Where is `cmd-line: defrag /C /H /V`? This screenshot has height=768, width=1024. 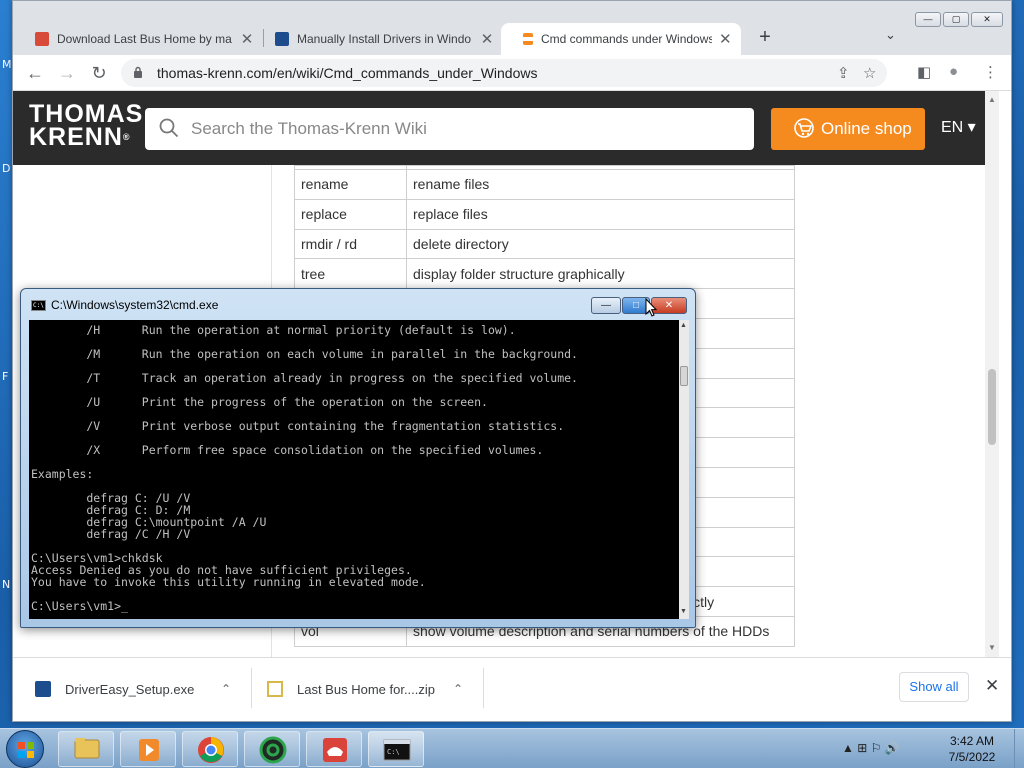 cmd-line: defrag /C /H /V is located at coordinates (111, 534).